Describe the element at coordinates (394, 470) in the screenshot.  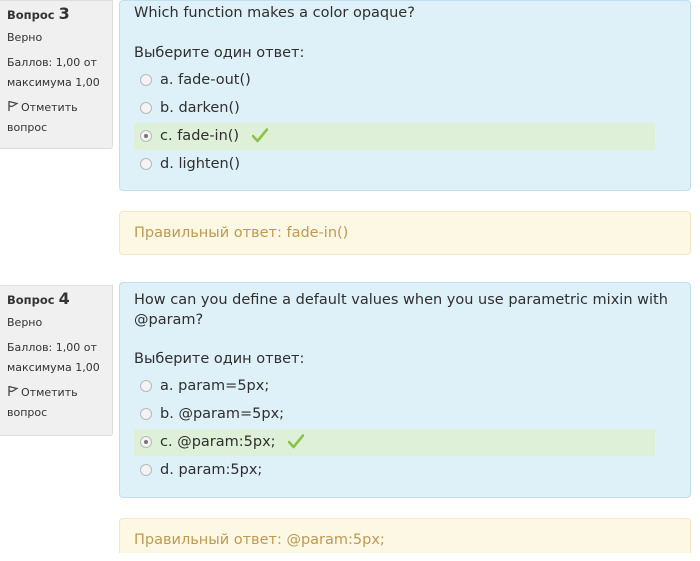
I see `answer-option-d: d. param:5px;` at that location.